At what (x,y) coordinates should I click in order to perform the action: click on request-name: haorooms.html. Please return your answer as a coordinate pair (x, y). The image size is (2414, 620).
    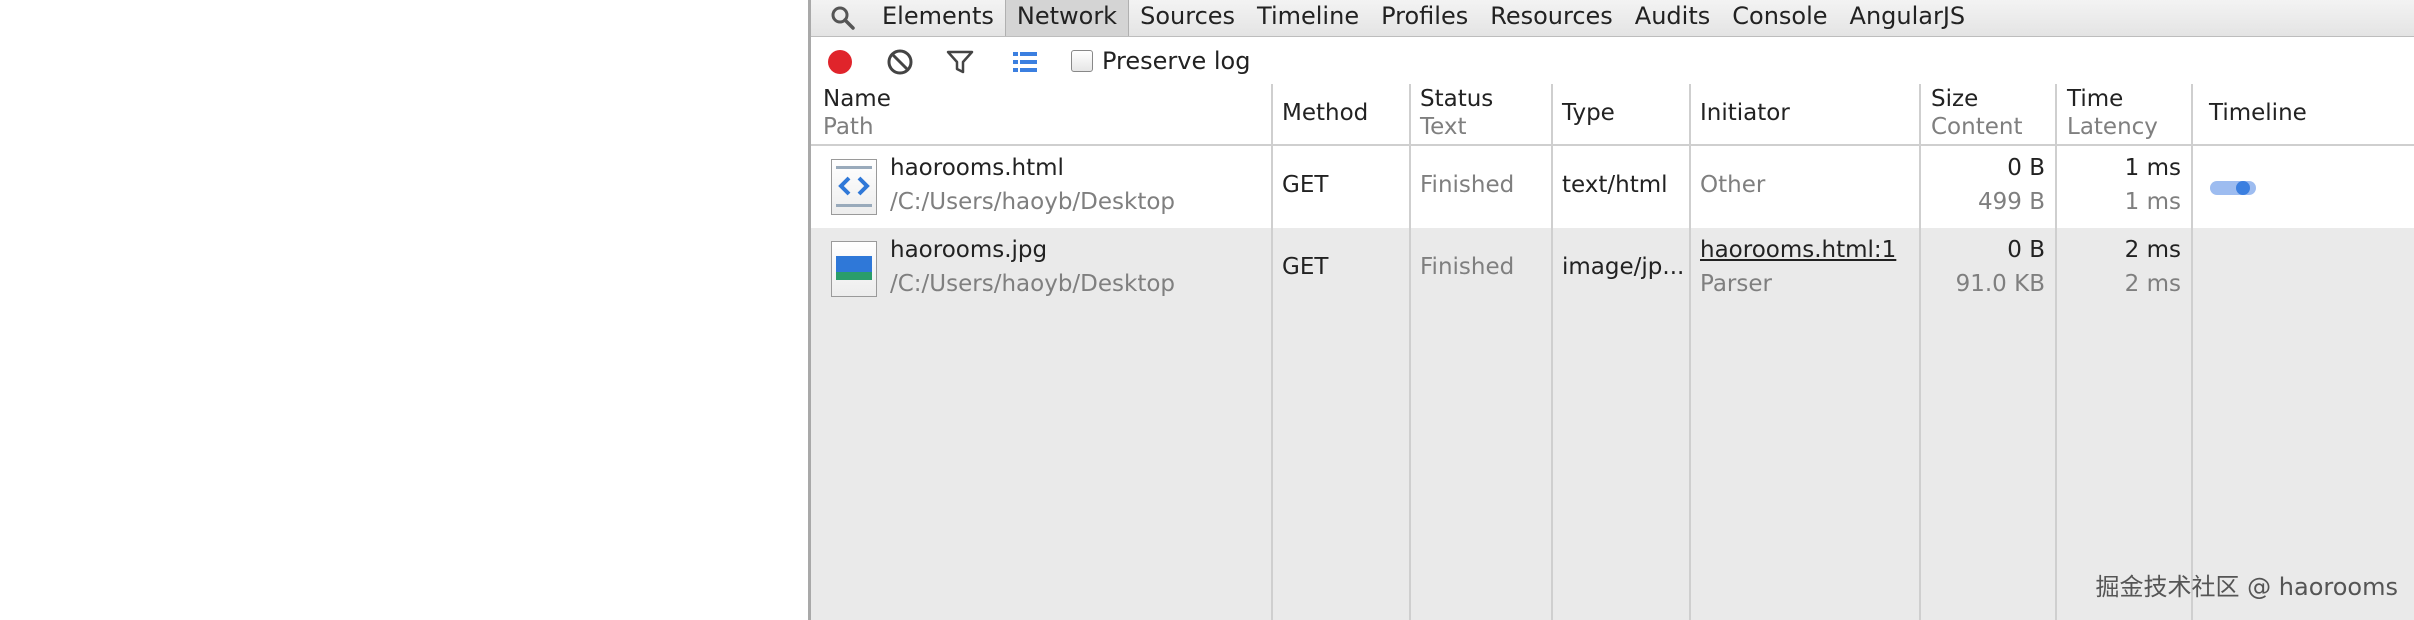
    Looking at the image, I should click on (977, 168).